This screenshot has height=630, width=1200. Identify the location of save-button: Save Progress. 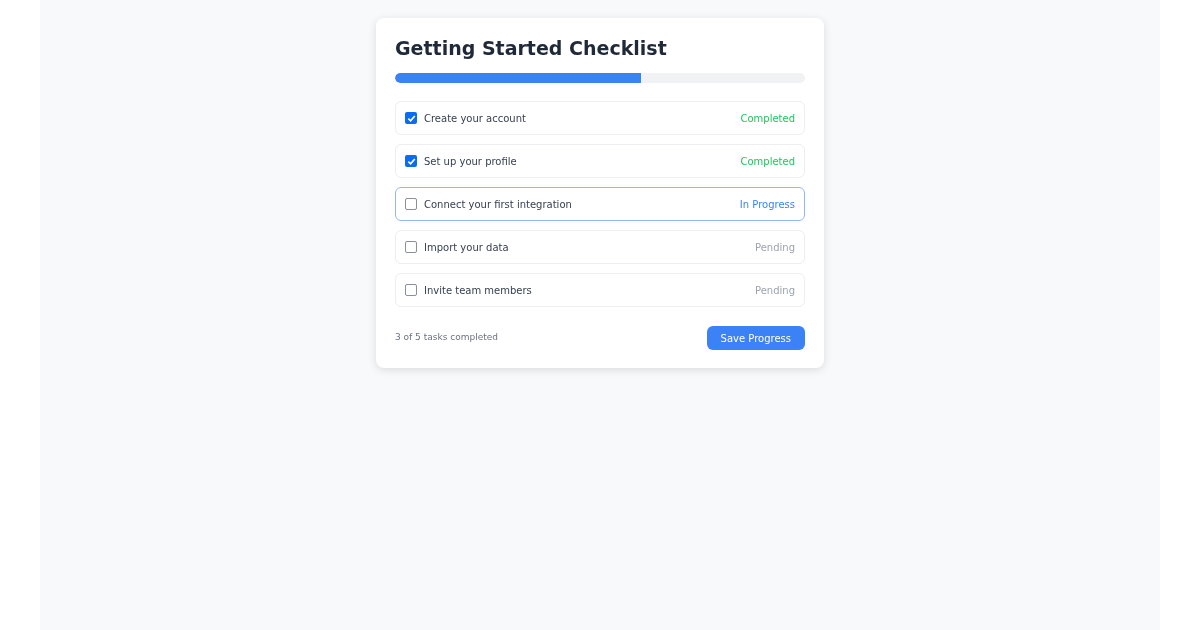
(755, 338).